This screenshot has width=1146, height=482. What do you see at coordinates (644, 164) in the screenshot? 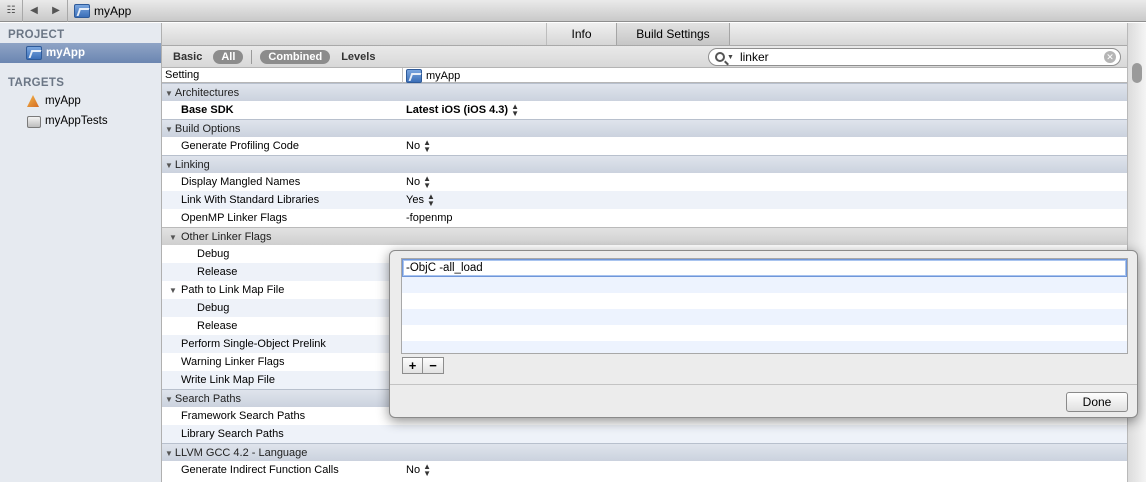
I see `section-linking: ▼ Linking` at bounding box center [644, 164].